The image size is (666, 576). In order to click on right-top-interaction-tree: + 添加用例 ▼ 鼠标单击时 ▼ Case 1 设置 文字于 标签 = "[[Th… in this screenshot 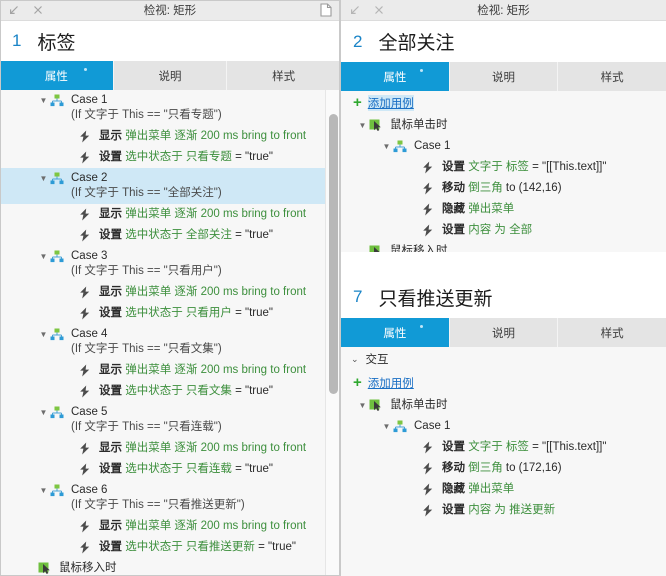, I will do `click(503, 171)`.